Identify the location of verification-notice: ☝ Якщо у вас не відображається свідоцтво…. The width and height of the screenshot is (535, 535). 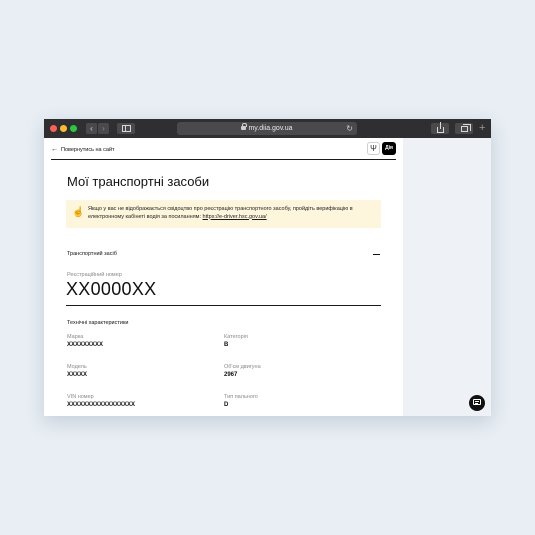
(223, 214).